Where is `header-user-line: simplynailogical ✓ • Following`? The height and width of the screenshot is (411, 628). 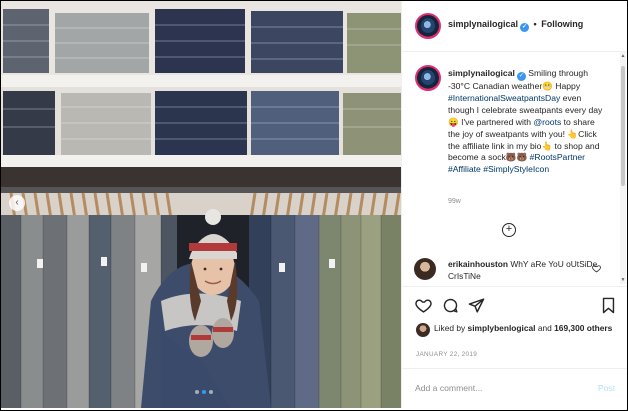 header-user-line: simplynailogical ✓ • Following is located at coordinates (515, 25).